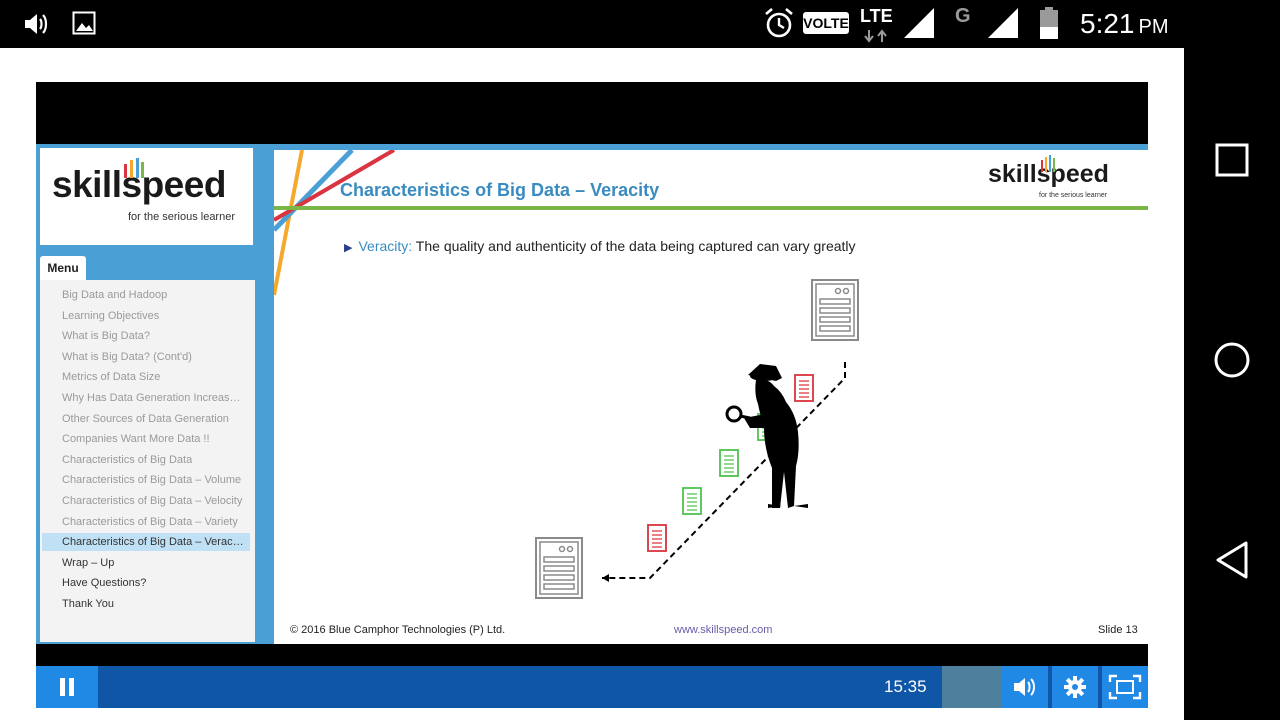  I want to click on recents-icon, so click(1232, 160).